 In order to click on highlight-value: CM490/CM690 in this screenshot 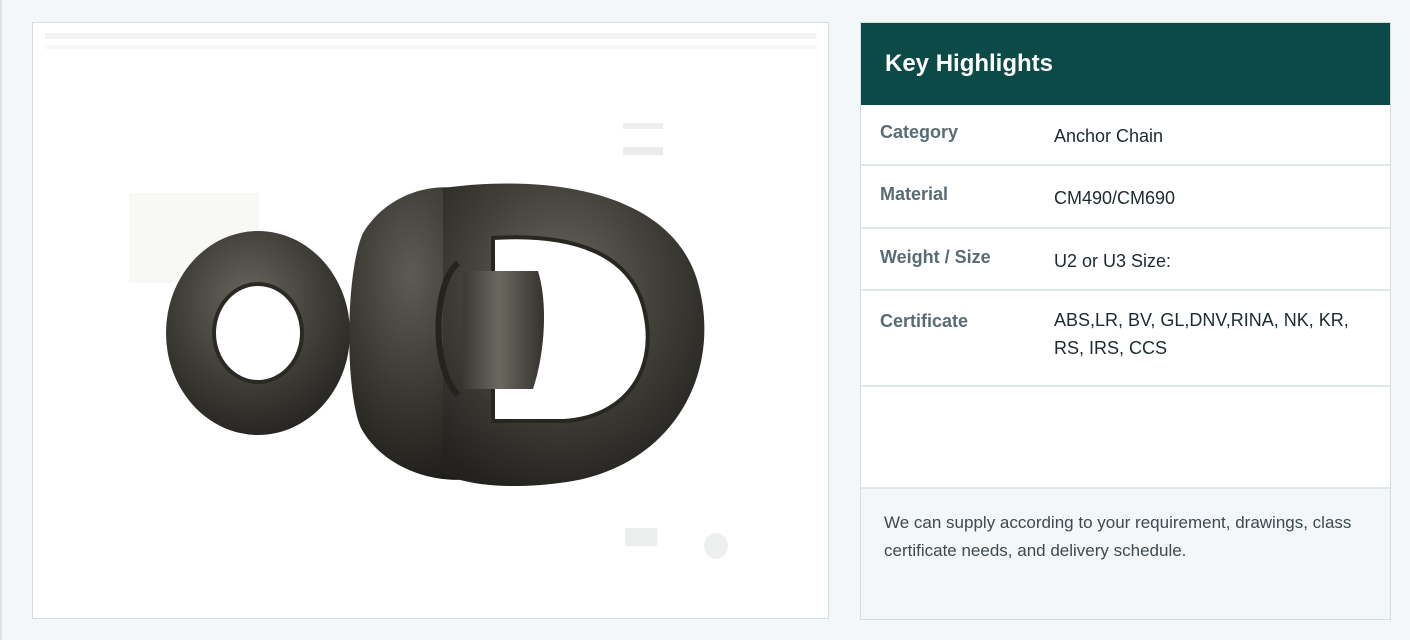, I will do `click(1115, 198)`.